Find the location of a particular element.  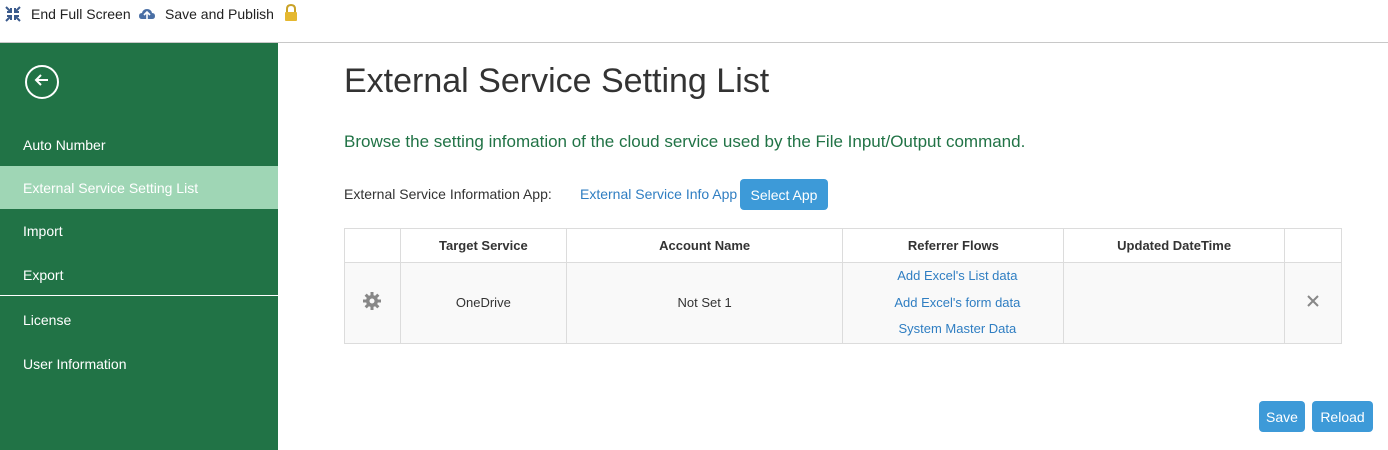

row-settings-cell is located at coordinates (372, 303).